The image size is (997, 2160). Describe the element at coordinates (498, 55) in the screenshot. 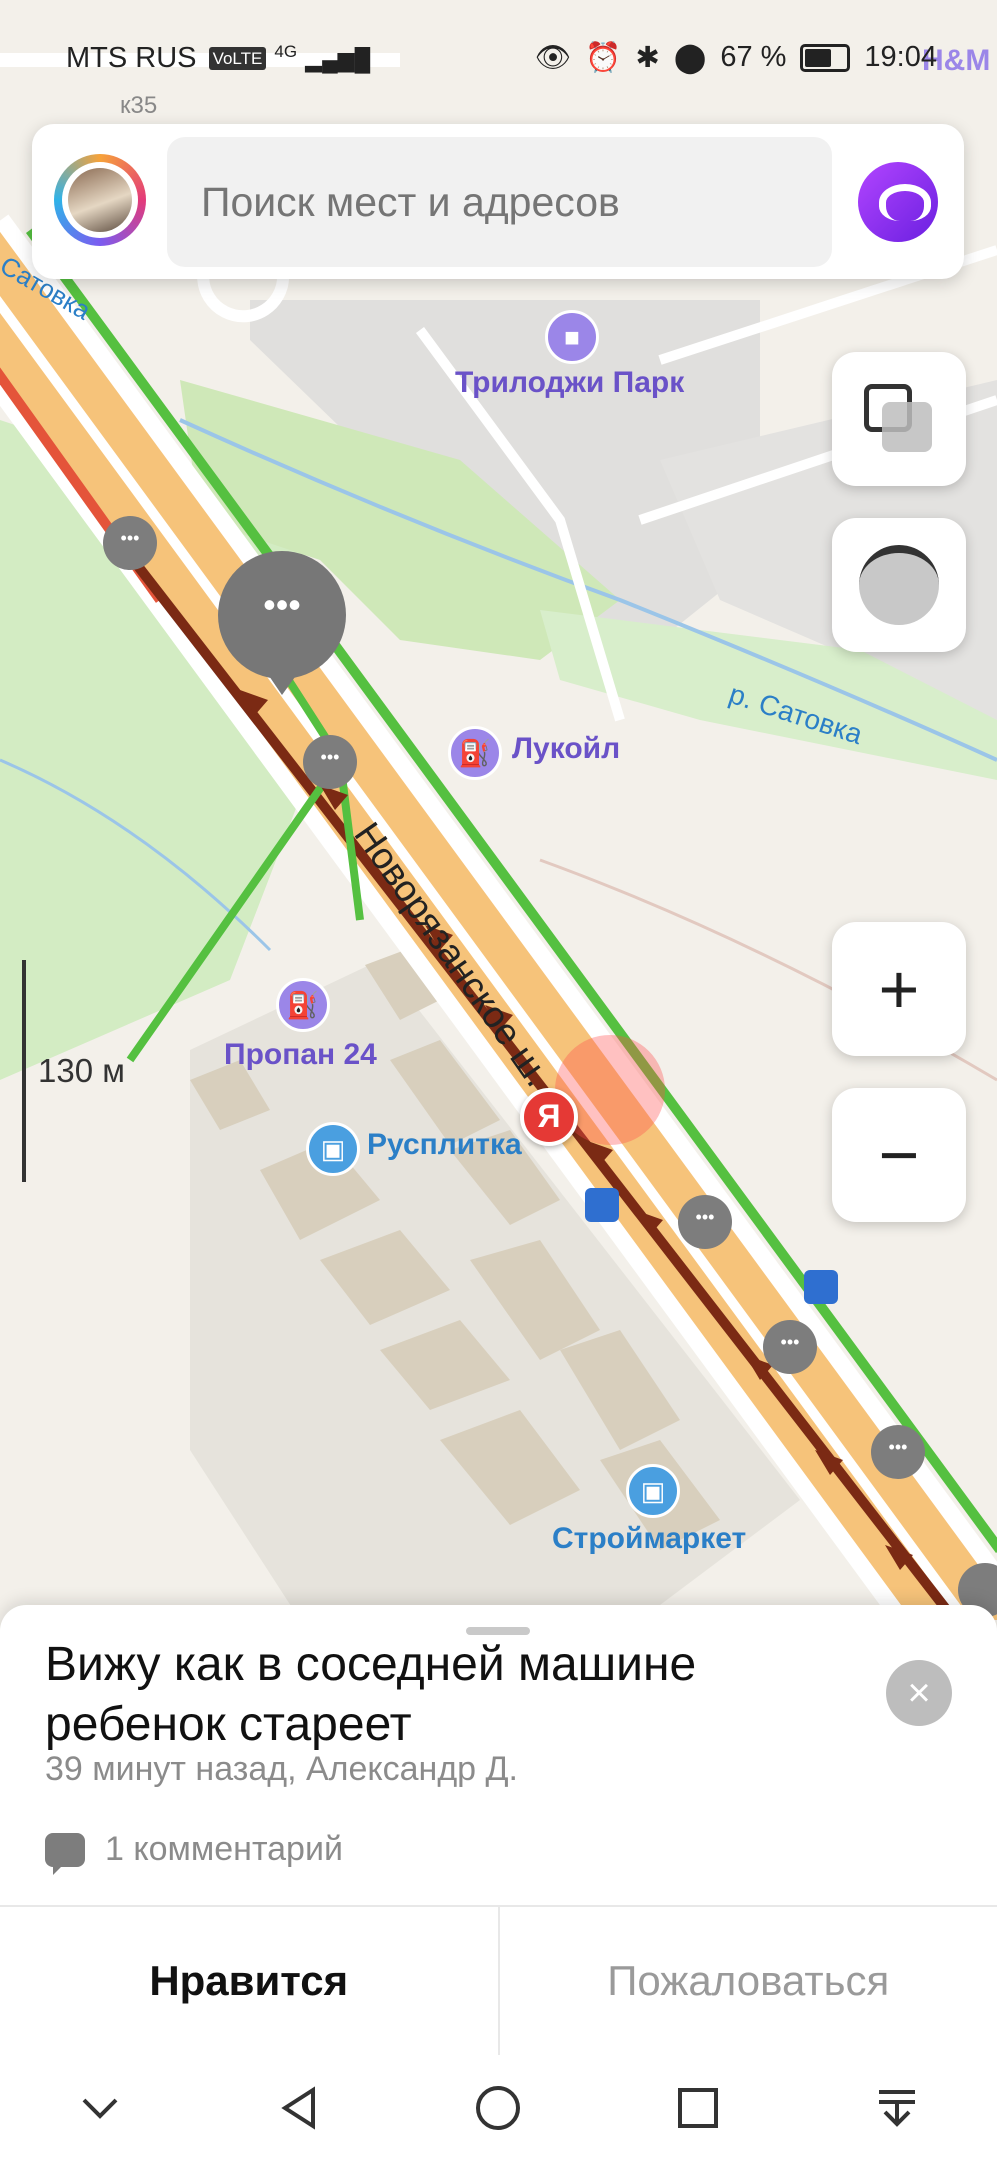

I see `status-bar: MTS RUS VoLTE 4G ▂▄▆█ 👁 ⏰ ✱ ⬤ 67 % 19:04` at that location.